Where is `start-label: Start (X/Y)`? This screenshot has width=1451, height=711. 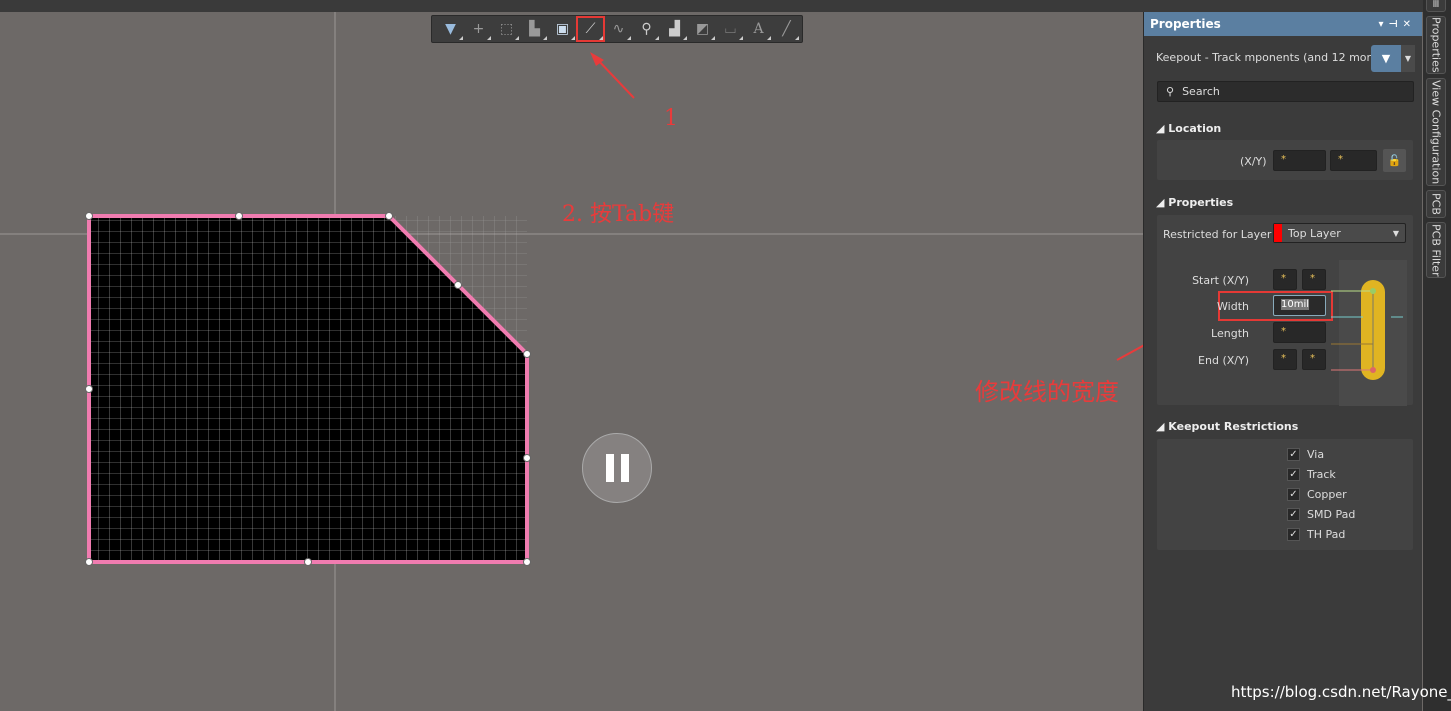
start-label: Start (X/Y) is located at coordinates (1220, 280).